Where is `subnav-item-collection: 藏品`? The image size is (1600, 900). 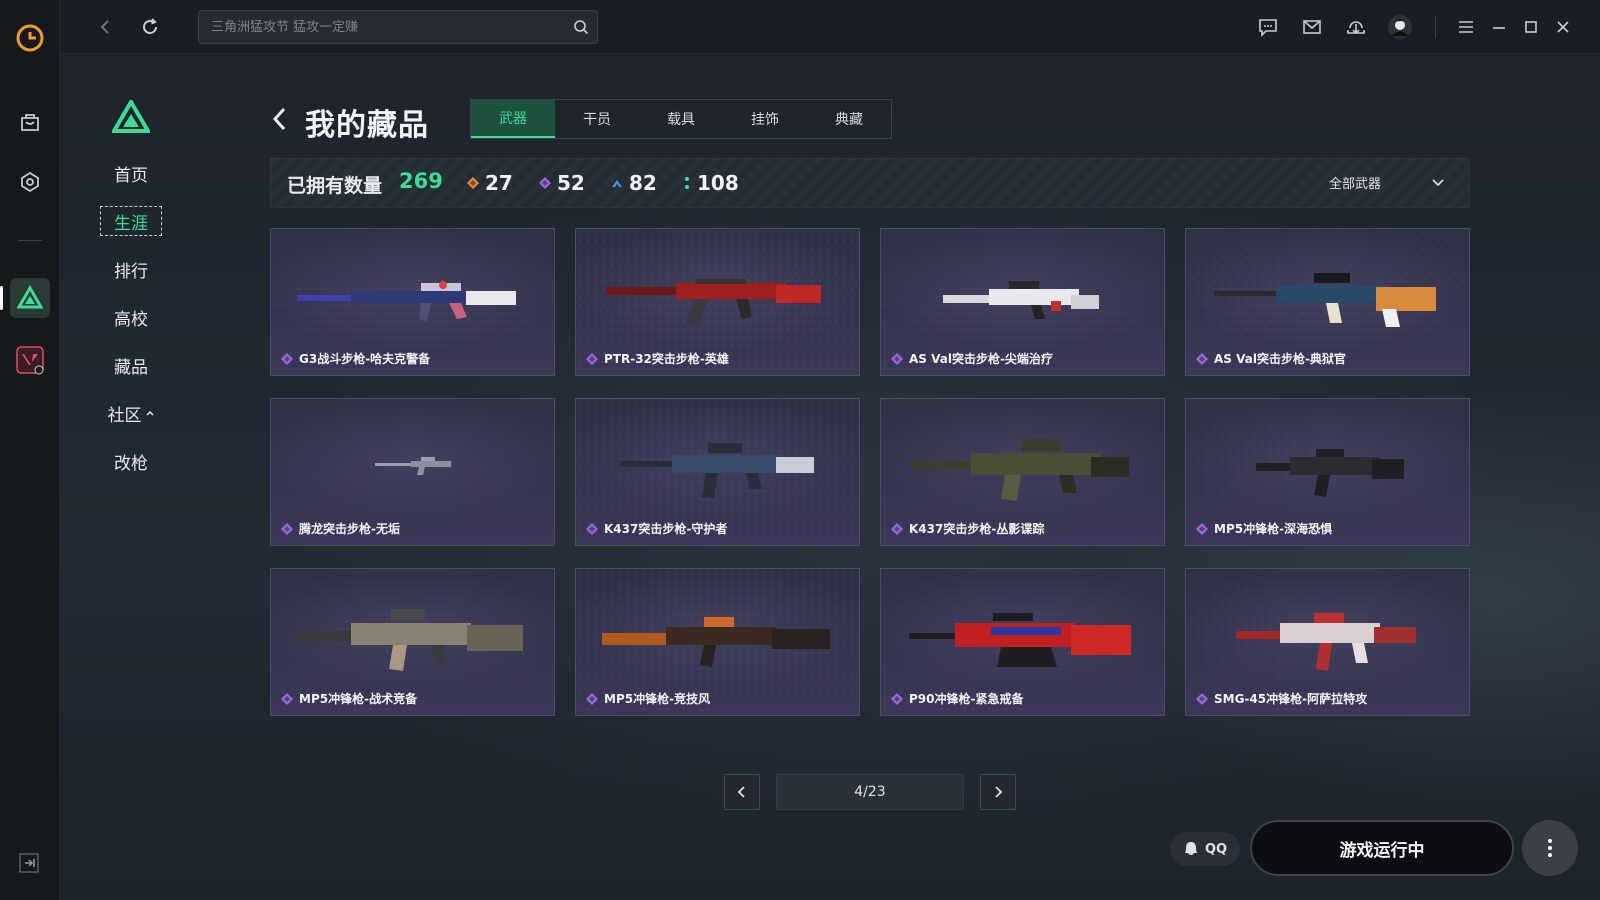
subnav-item-collection: 藏品 is located at coordinates (131, 365).